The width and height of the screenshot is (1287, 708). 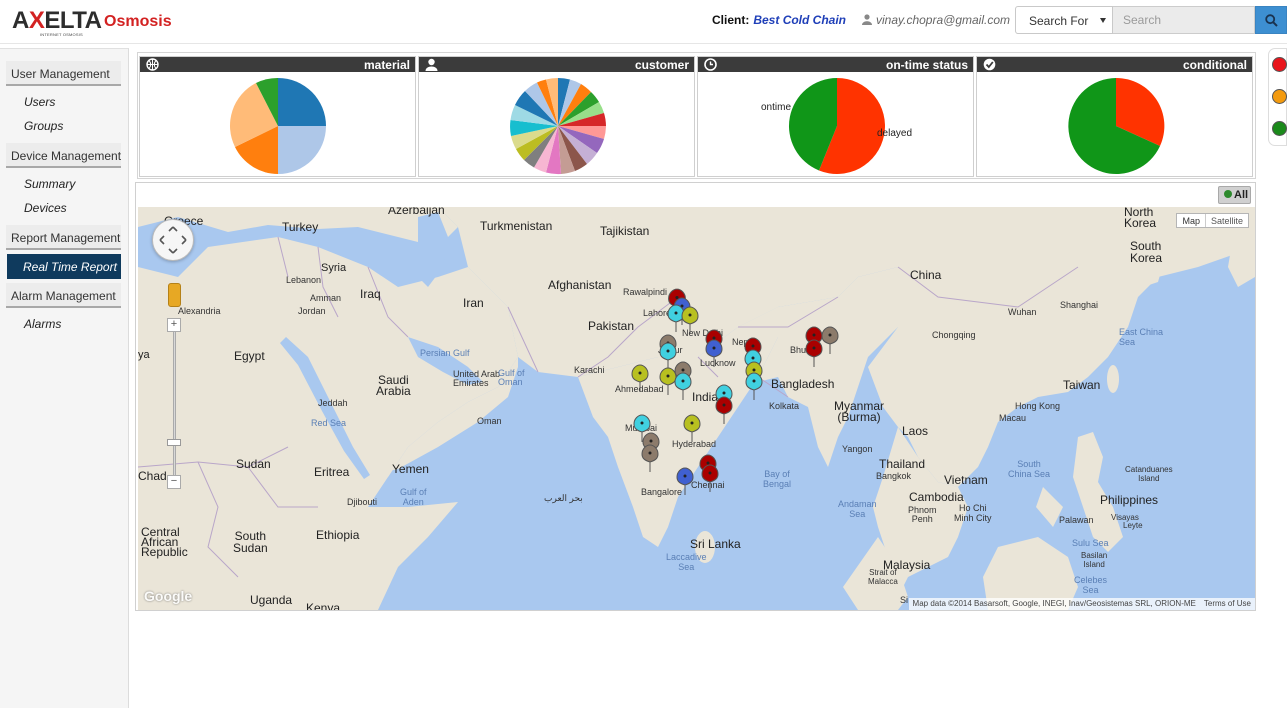 I want to click on zoom-out-button: −, so click(x=174, y=482).